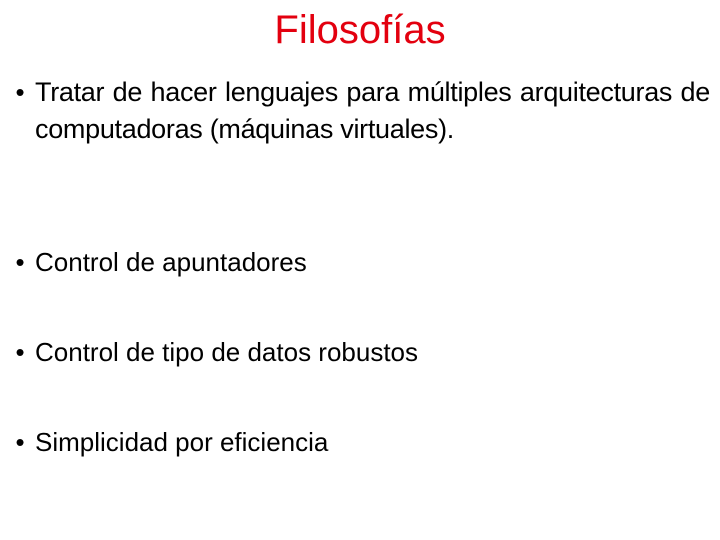  I want to click on bullet-text: Control de tipo de datos robustos, so click(227, 352).